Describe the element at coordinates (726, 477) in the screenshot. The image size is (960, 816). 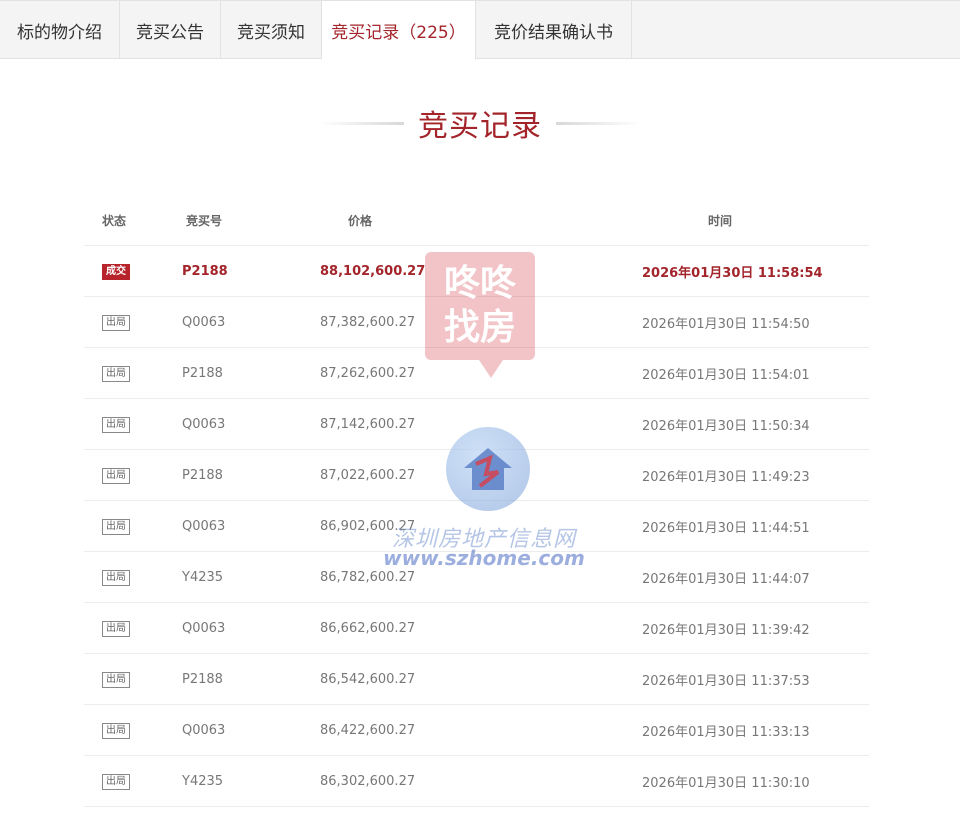
I see `row-time: 2026年01月30日 11:49:23` at that location.